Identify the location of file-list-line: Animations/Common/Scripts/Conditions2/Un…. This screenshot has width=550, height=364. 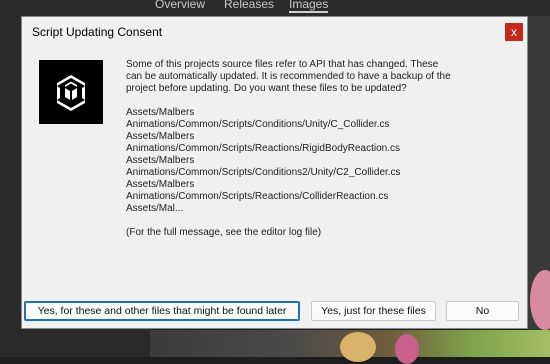
(263, 172).